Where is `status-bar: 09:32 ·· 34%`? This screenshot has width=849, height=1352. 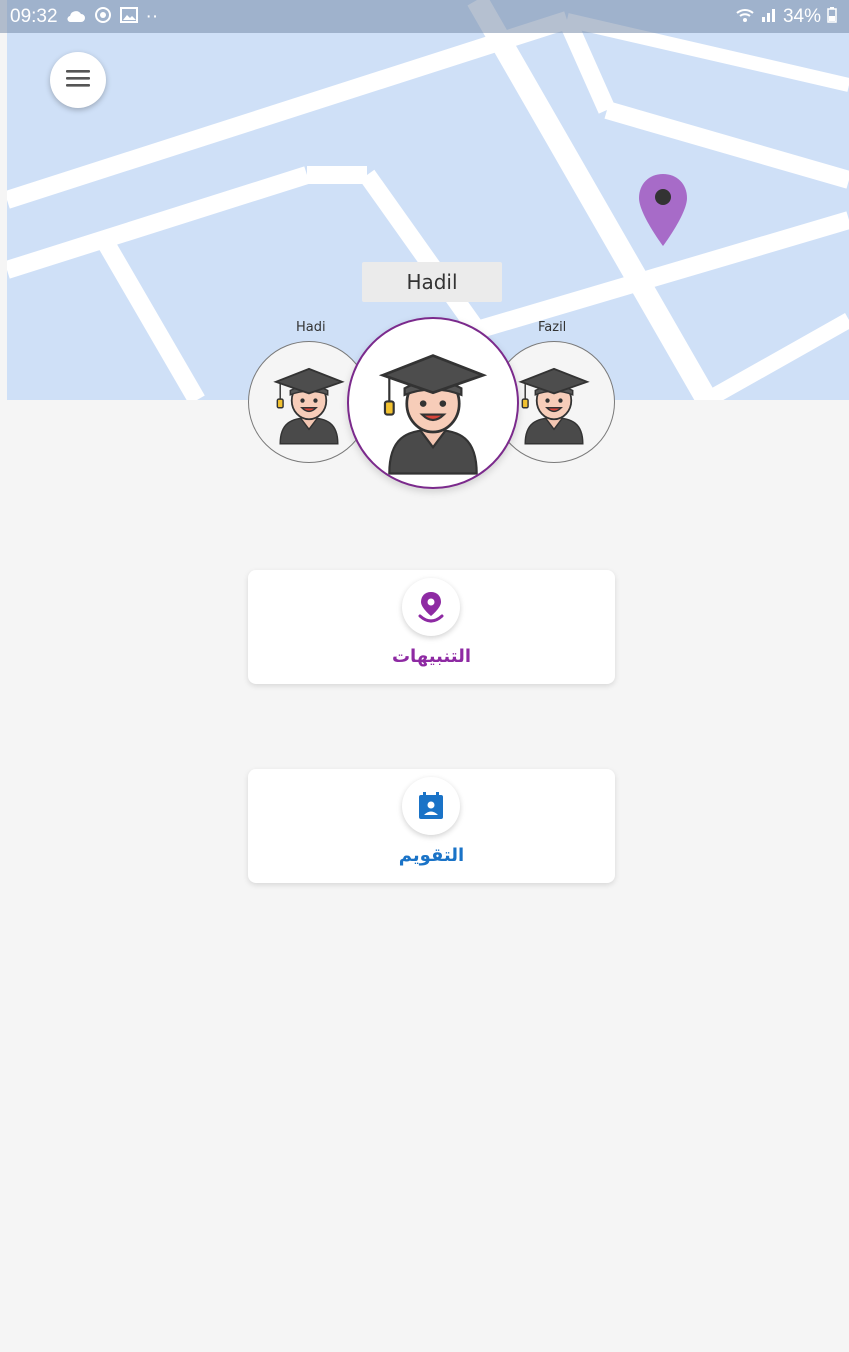
status-bar: 09:32 ·· 34% is located at coordinates (424, 16).